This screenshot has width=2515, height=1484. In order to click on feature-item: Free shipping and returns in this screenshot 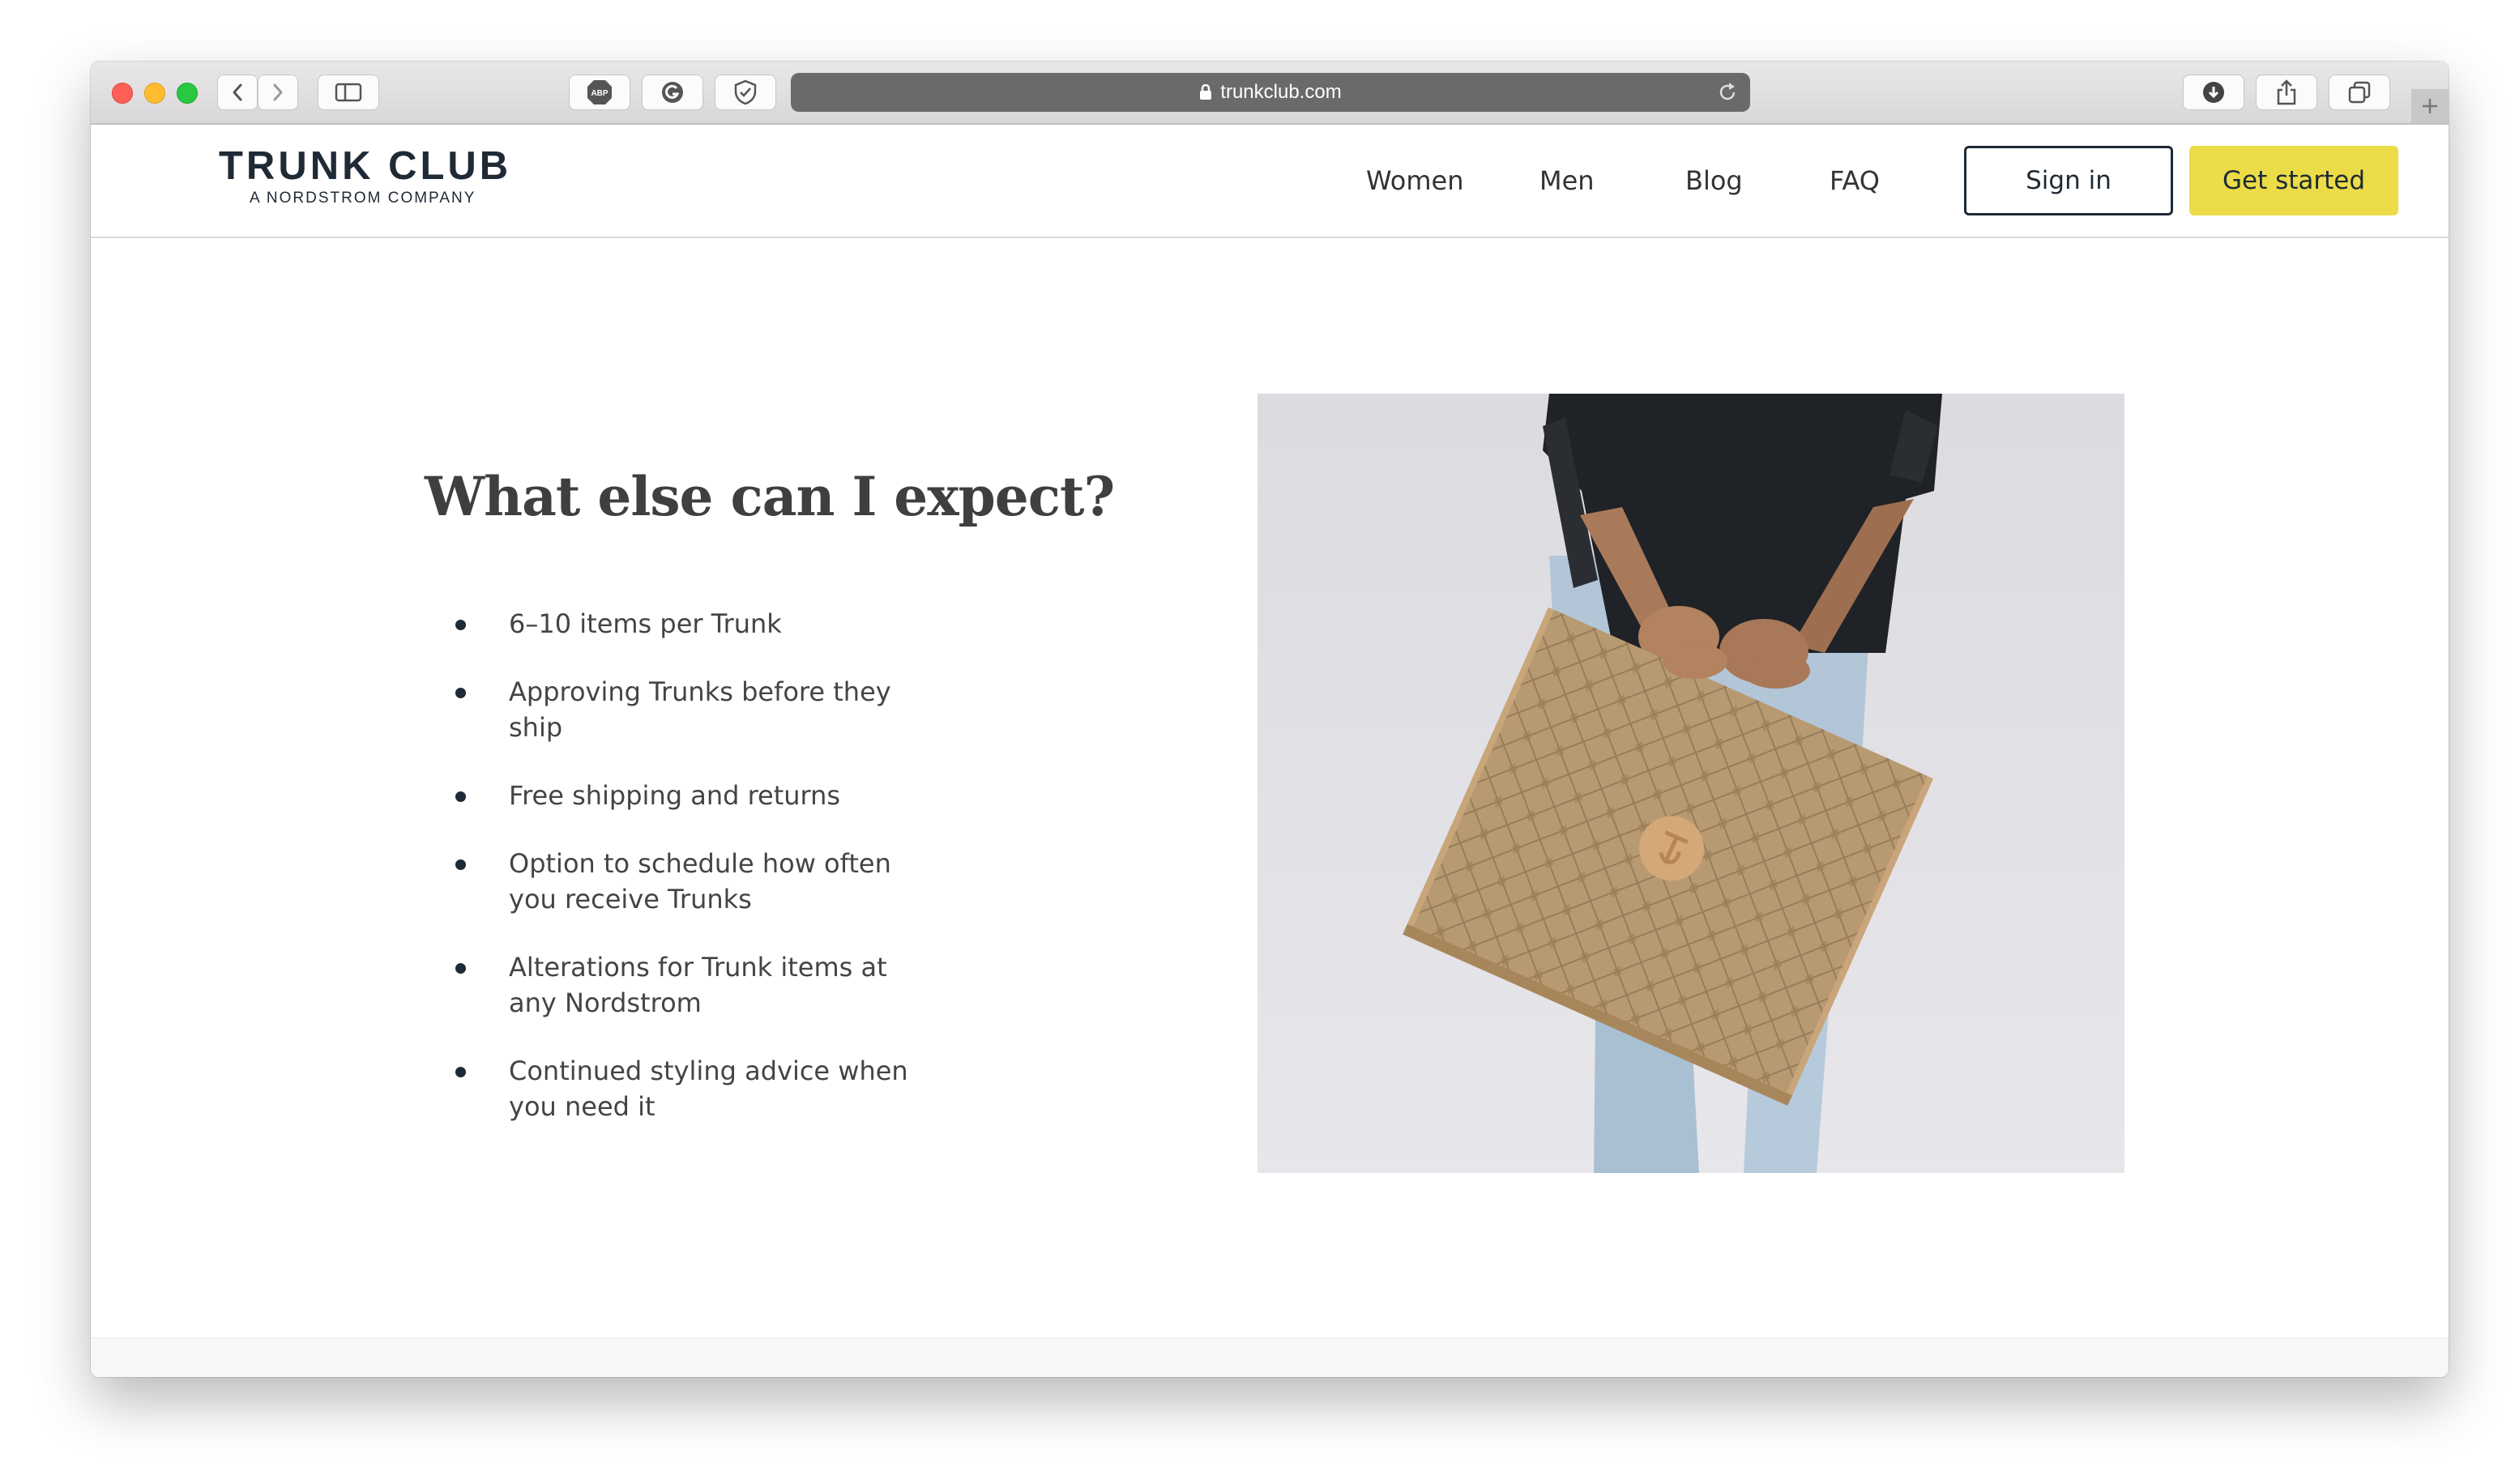, I will do `click(676, 795)`.